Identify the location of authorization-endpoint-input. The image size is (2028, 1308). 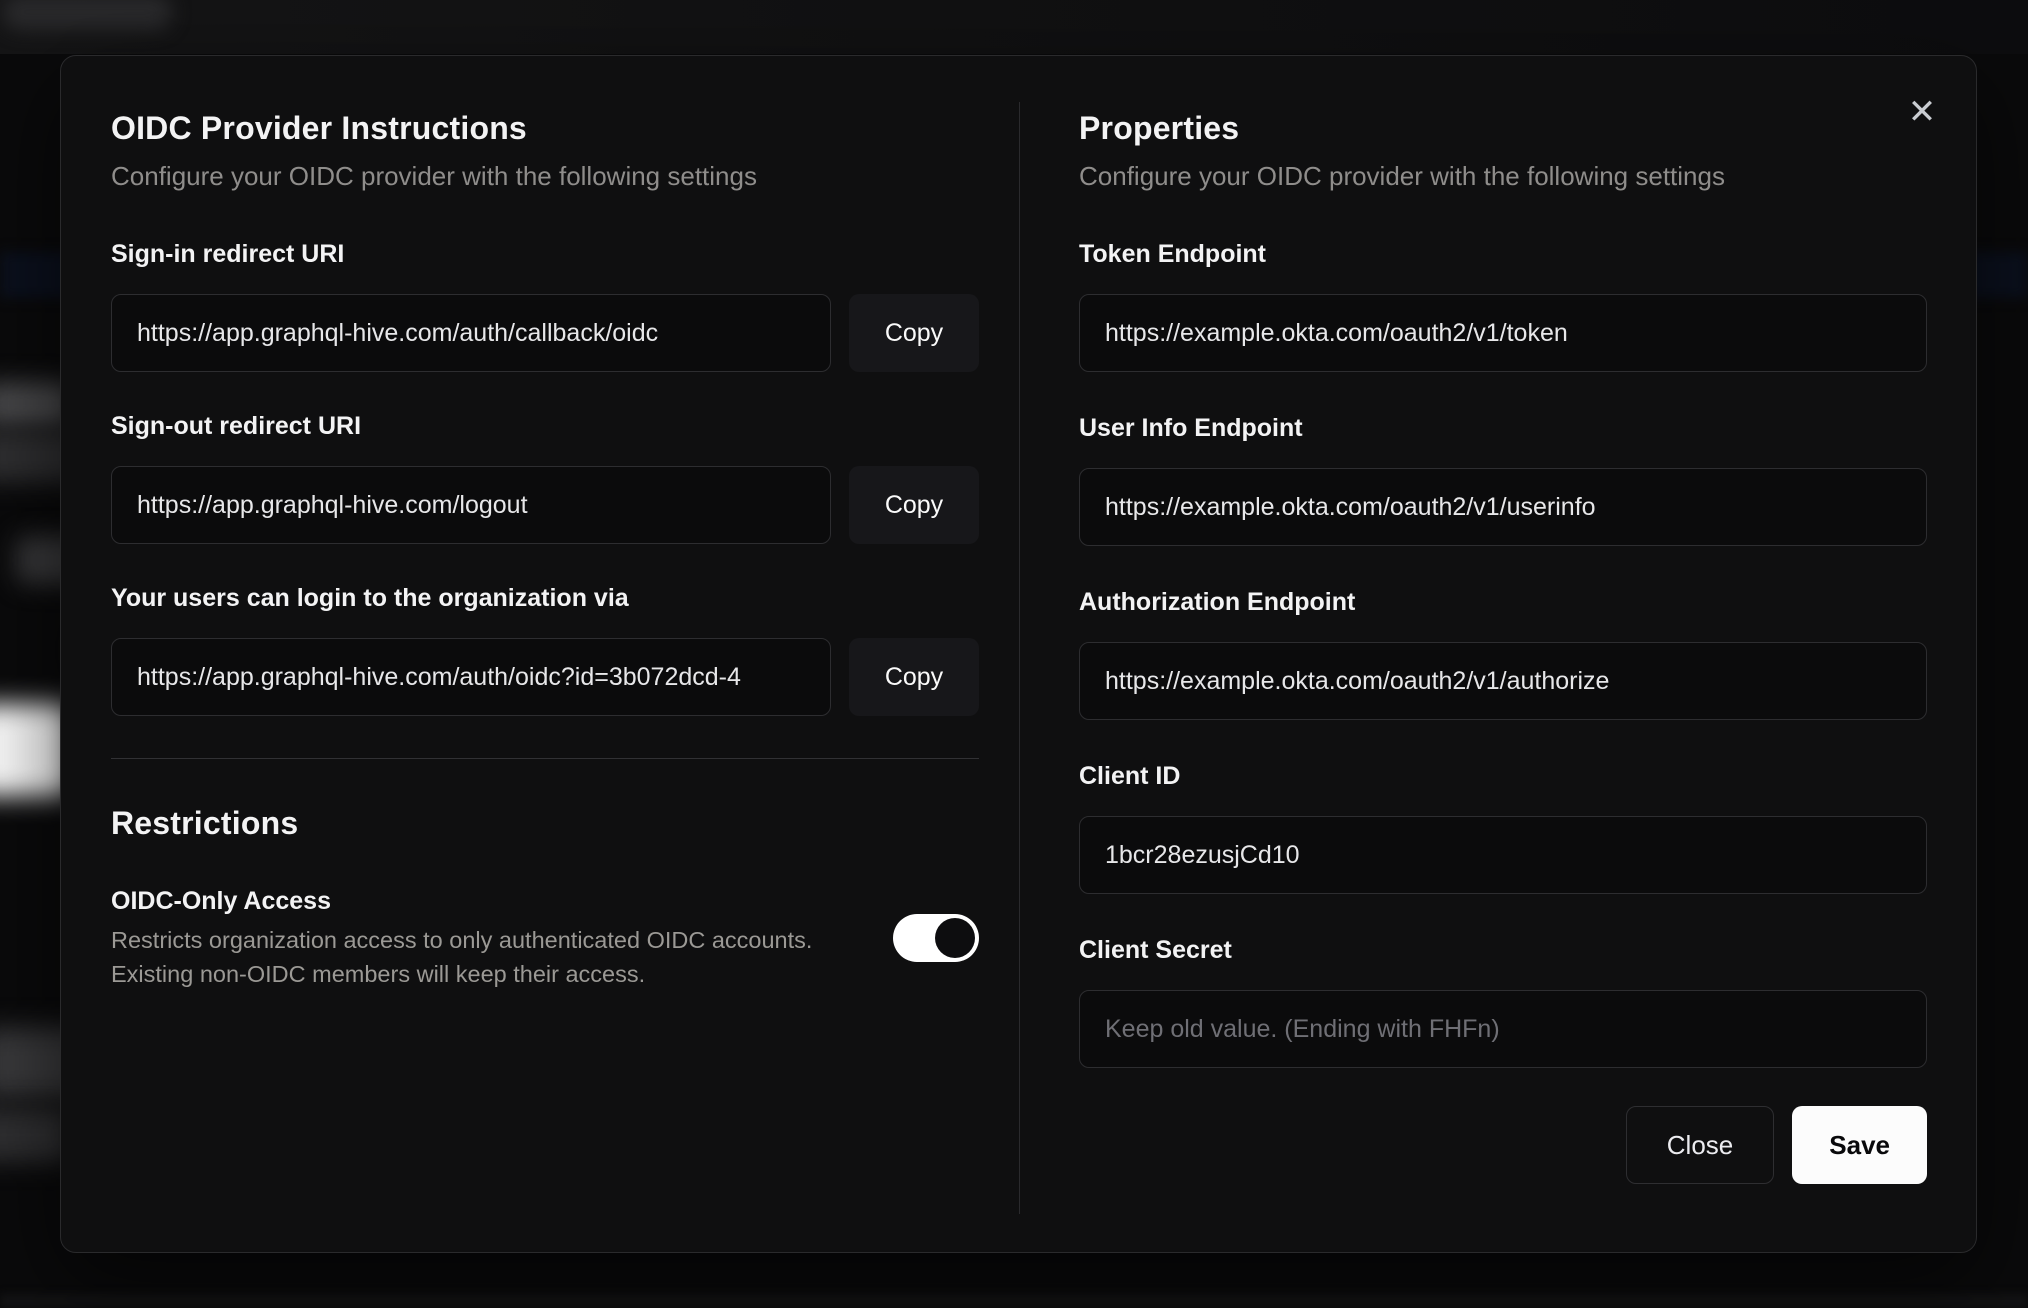
(1503, 681).